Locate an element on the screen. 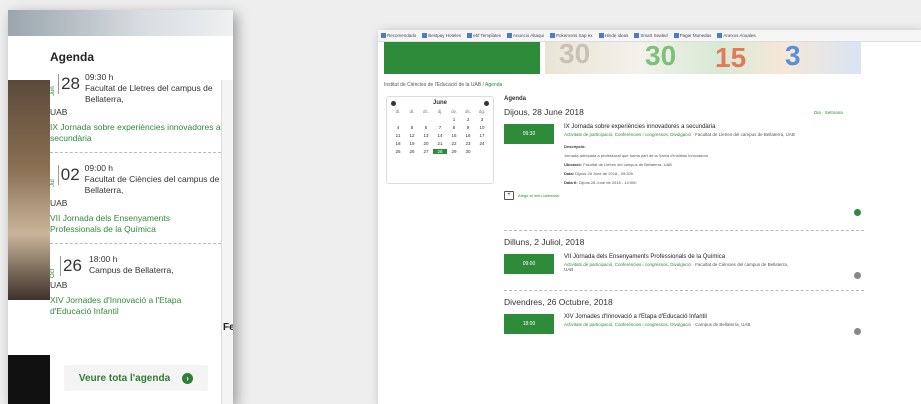 The width and height of the screenshot is (921, 404). calendar-day: 5 is located at coordinates (412, 127).